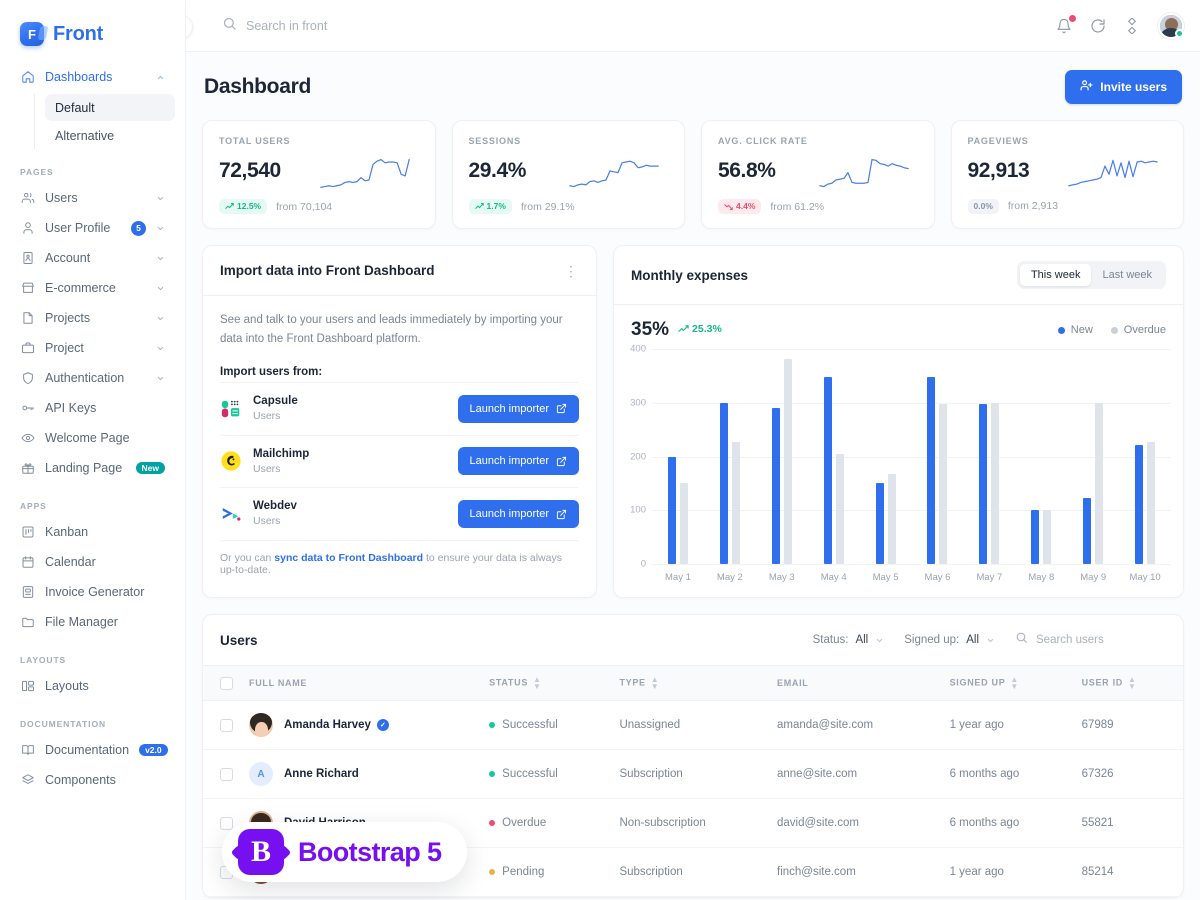 The image size is (1200, 900). What do you see at coordinates (229, 206) in the screenshot?
I see `trend-up-icon` at bounding box center [229, 206].